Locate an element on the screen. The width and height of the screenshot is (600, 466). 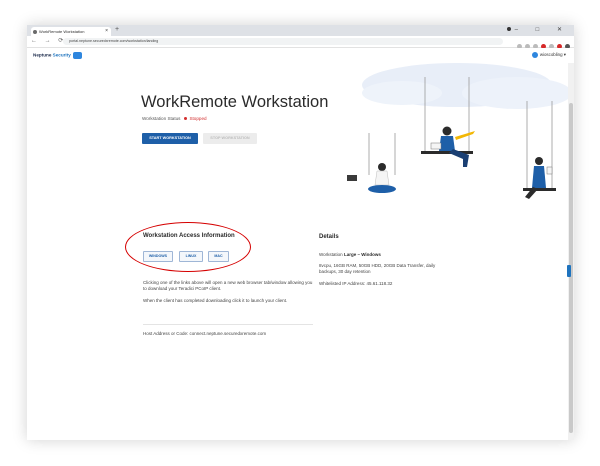
extension-icons is located at coordinates (542, 44).